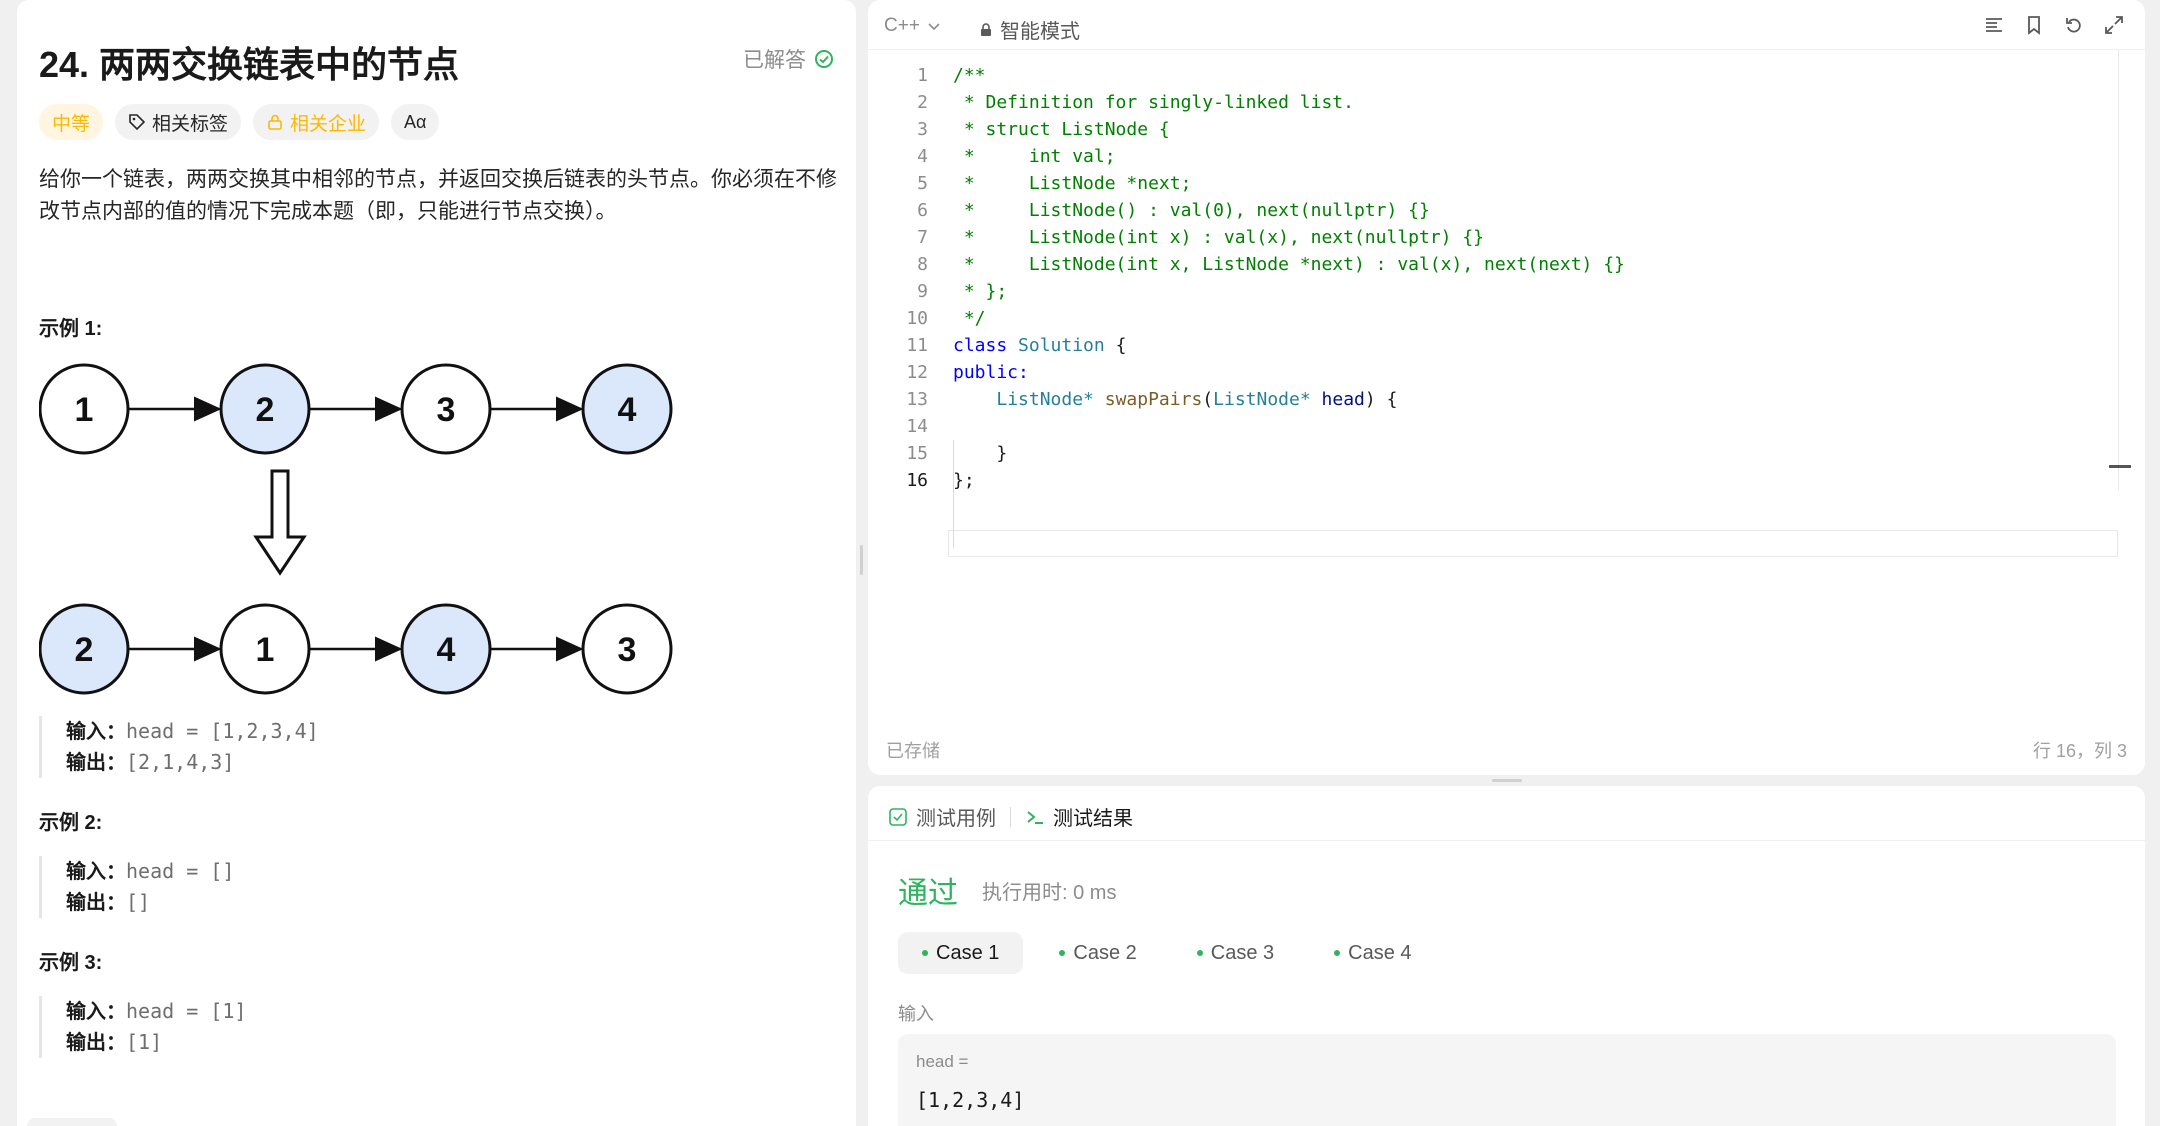  What do you see at coordinates (2118, 270) in the screenshot?
I see `editor-scrollbar-track` at bounding box center [2118, 270].